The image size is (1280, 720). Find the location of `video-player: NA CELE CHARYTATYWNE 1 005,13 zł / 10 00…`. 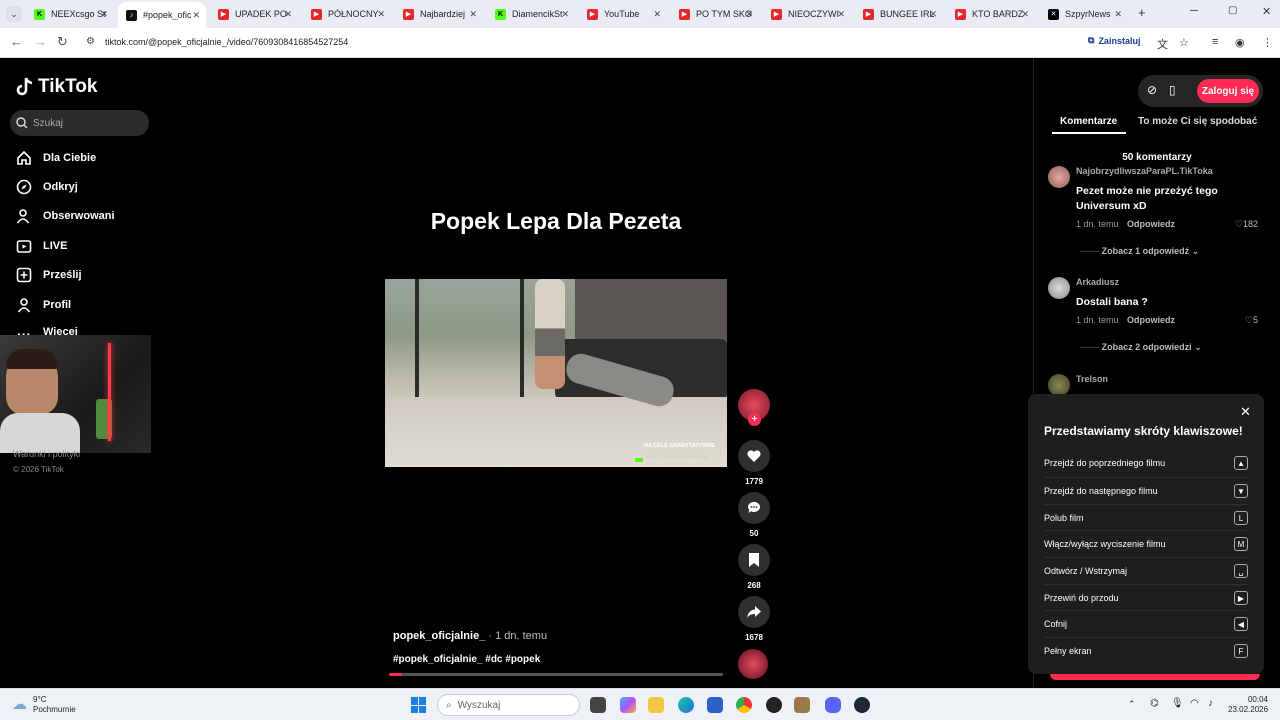

video-player: NA CELE CHARYTATYWNE 1 005,13 zł / 10 00… is located at coordinates (556, 373).